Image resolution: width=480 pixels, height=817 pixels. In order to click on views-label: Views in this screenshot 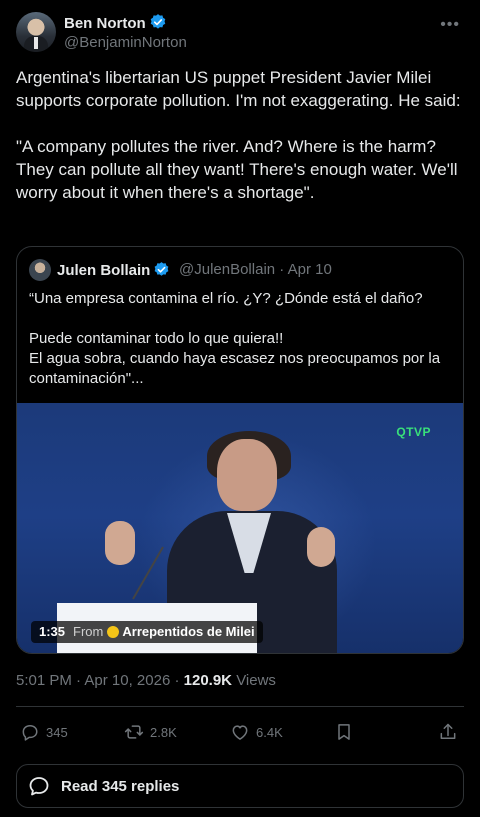, I will do `click(256, 680)`.